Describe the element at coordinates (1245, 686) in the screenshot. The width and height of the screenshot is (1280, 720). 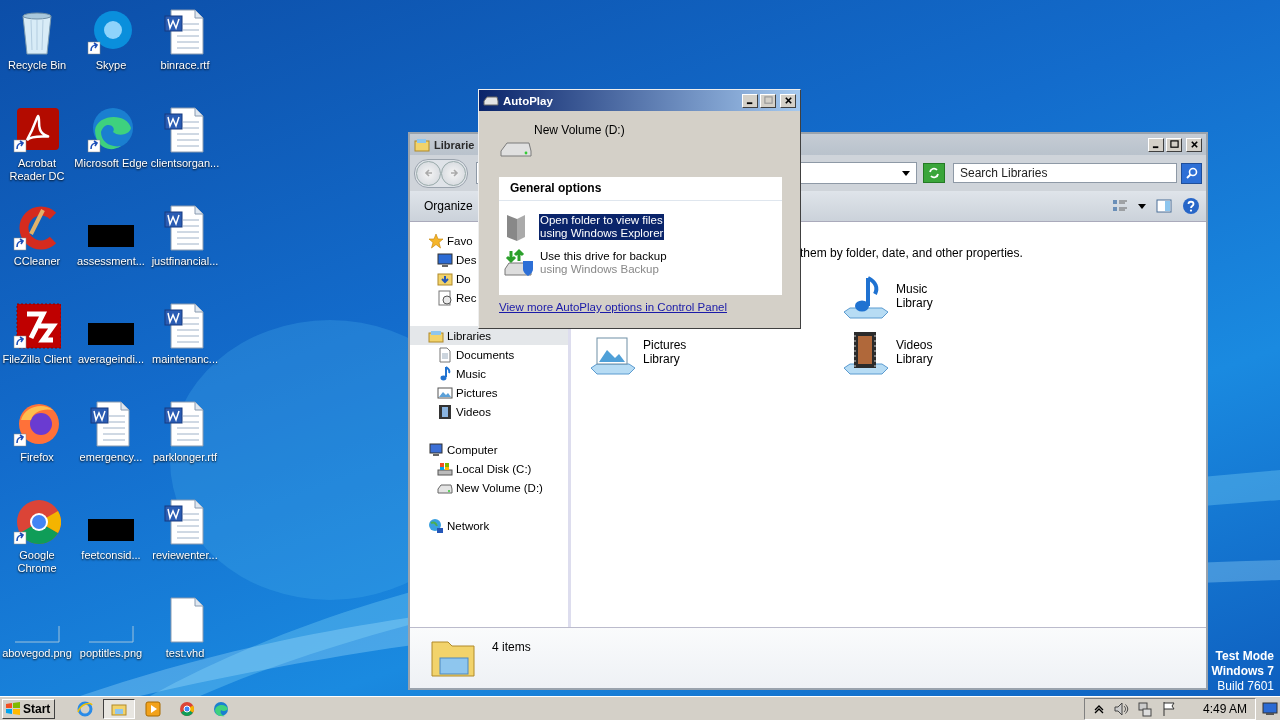
I see `system-notice-text: Build 7601` at that location.